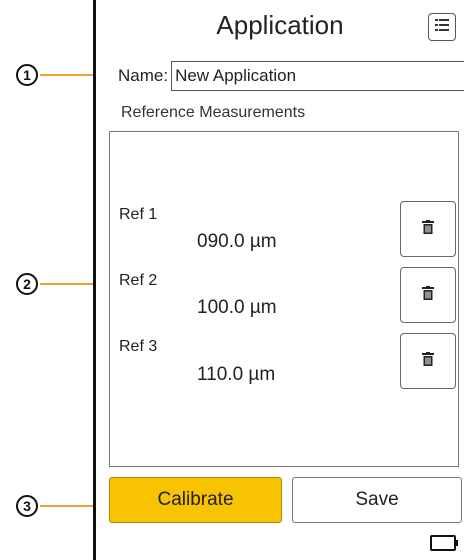 This screenshot has height=560, width=464. What do you see at coordinates (377, 500) in the screenshot?
I see `save-button: Save` at bounding box center [377, 500].